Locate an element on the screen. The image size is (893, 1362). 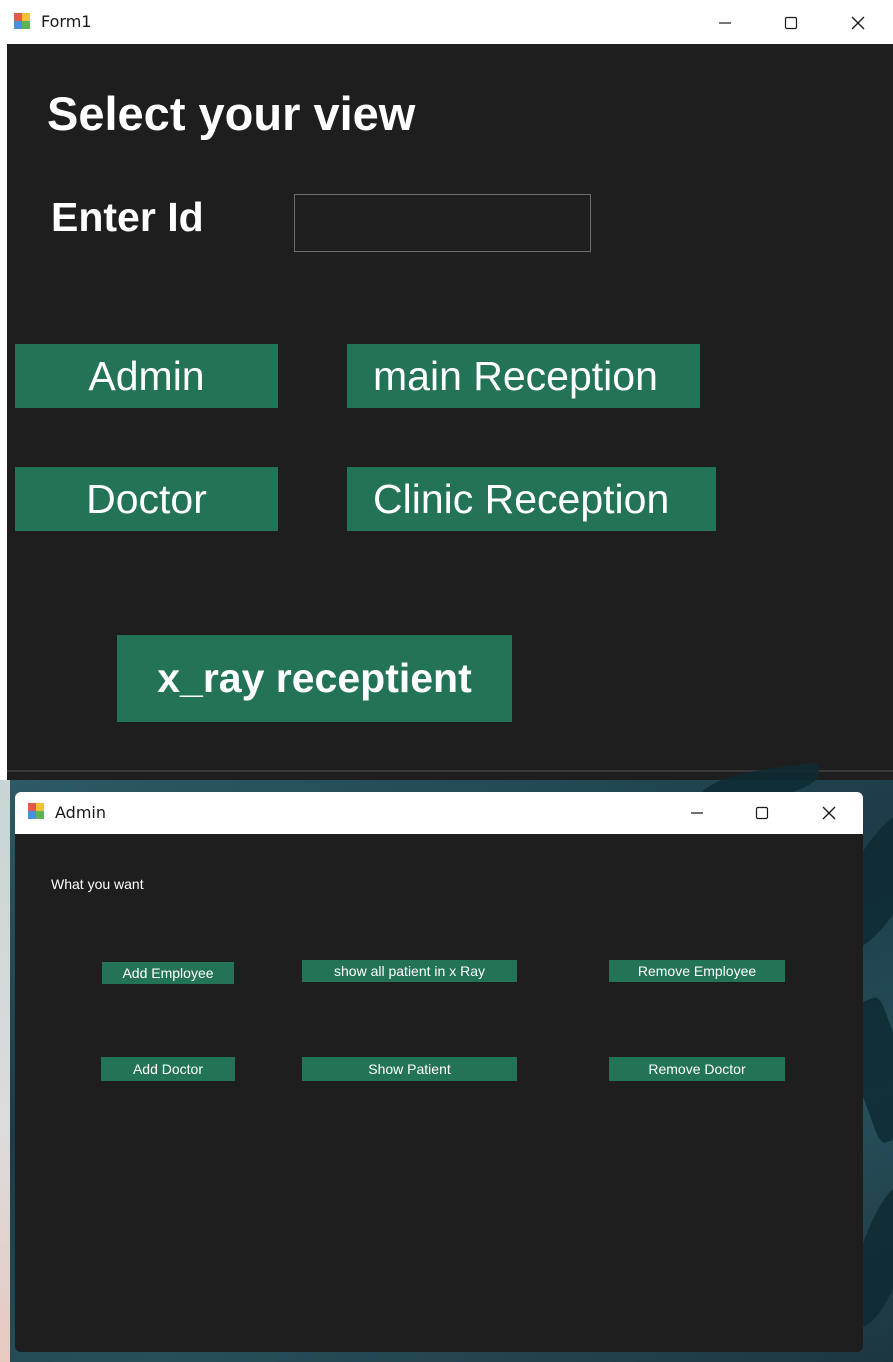
form1-titlebar: Form1 is located at coordinates (450, 22).